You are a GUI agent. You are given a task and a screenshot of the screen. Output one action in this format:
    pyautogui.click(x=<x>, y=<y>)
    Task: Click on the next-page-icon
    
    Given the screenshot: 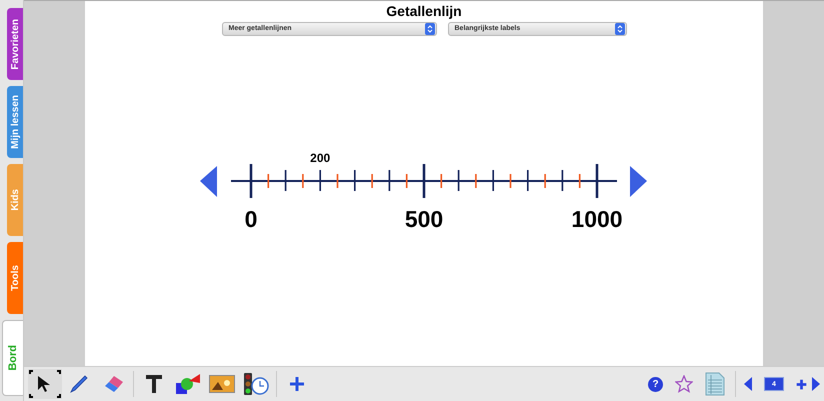 What is the action you would take?
    pyautogui.click(x=816, y=384)
    